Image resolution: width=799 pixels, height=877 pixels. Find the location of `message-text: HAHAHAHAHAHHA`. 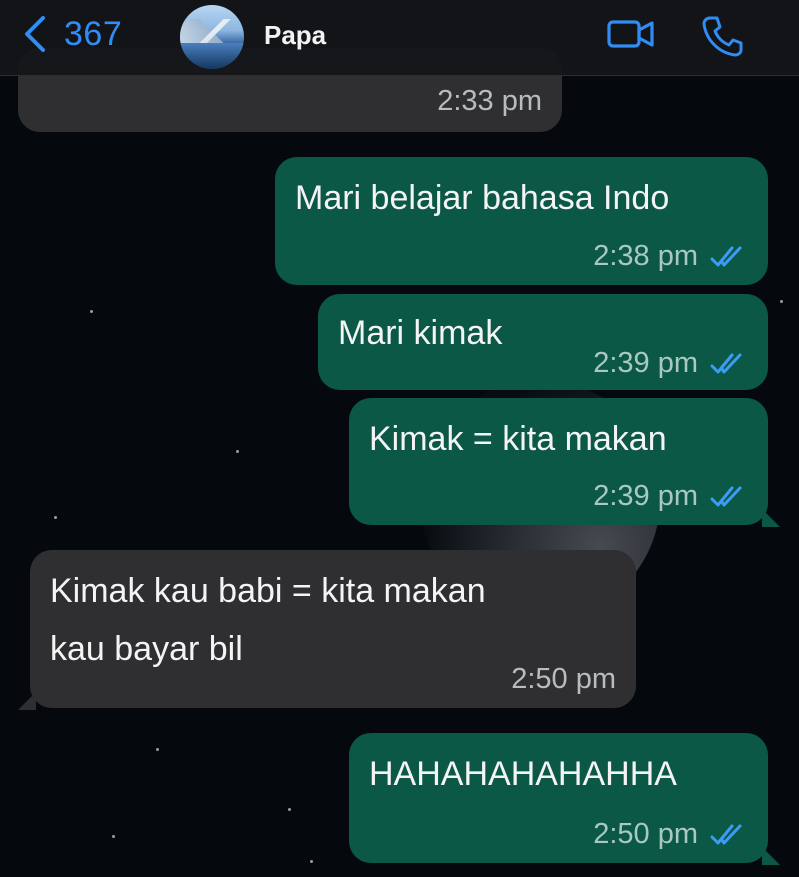

message-text: HAHAHAHAHAHHA is located at coordinates (523, 774).